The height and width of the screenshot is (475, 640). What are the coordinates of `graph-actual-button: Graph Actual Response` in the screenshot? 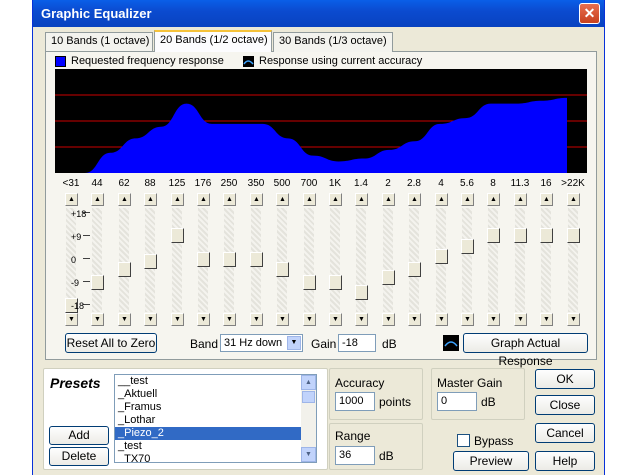 It's located at (525, 350).